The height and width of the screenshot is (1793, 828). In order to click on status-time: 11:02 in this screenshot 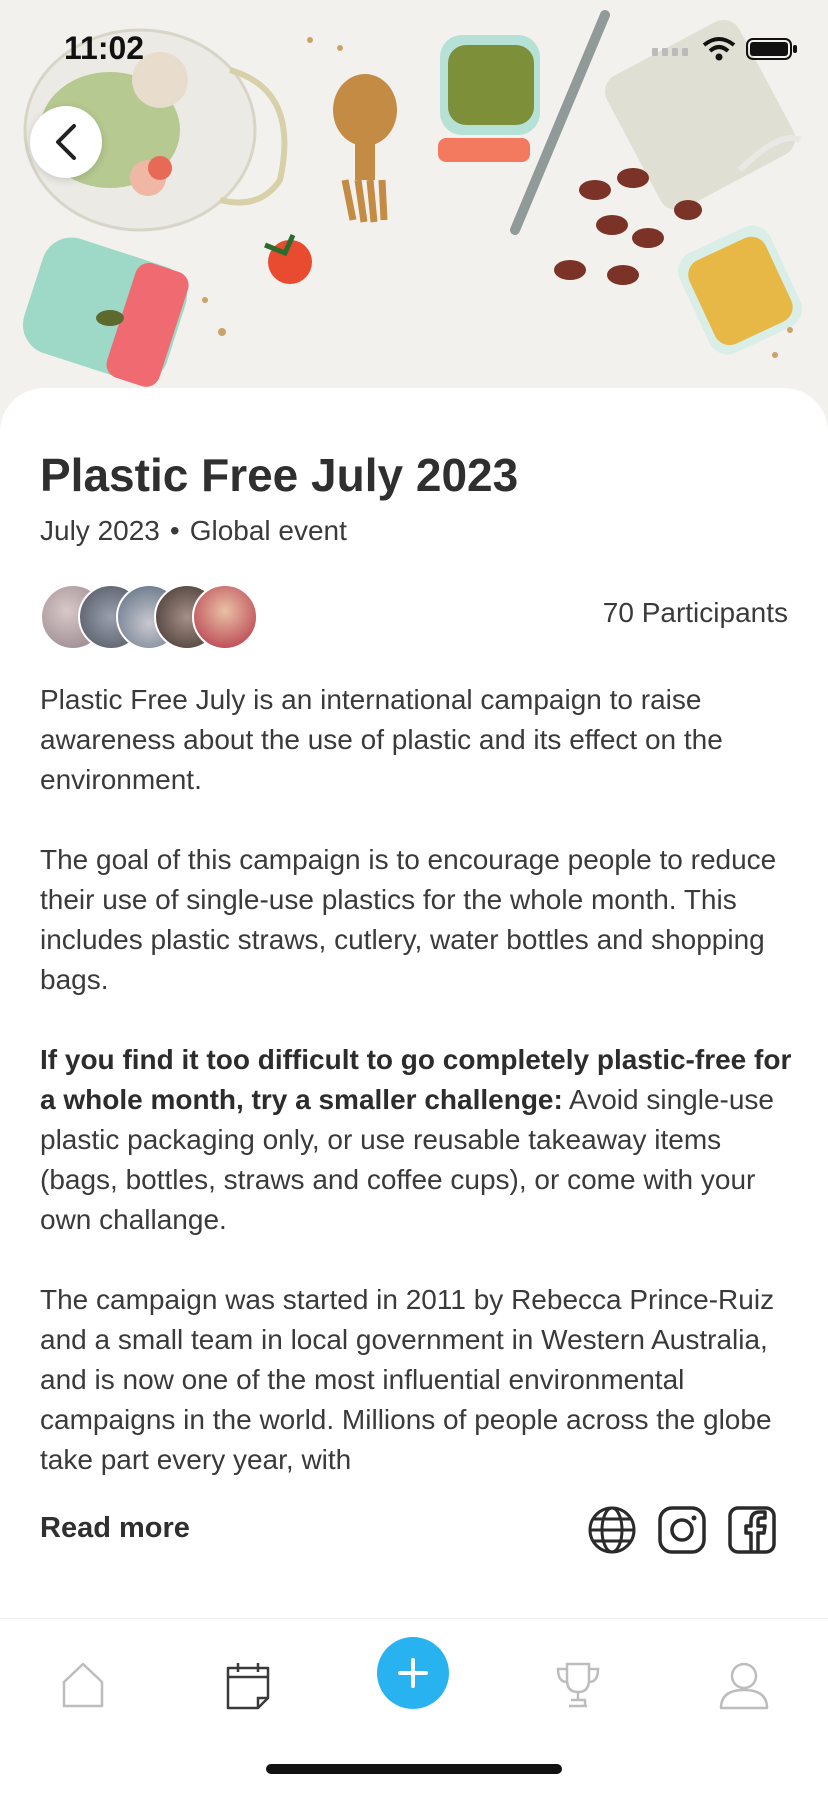, I will do `click(104, 48)`.